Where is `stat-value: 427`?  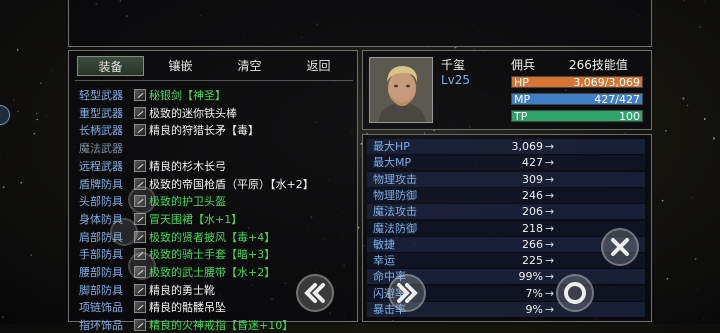 stat-value: 427 is located at coordinates (515, 162).